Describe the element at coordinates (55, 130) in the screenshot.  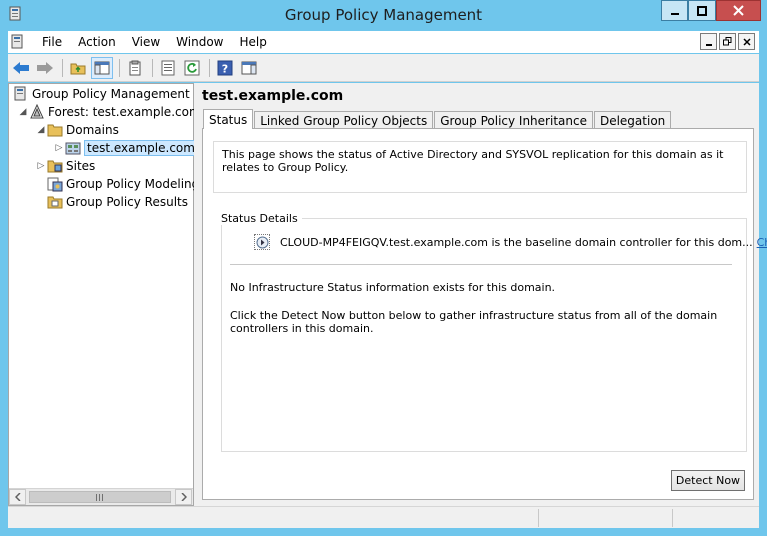
I see `folder-icon` at that location.